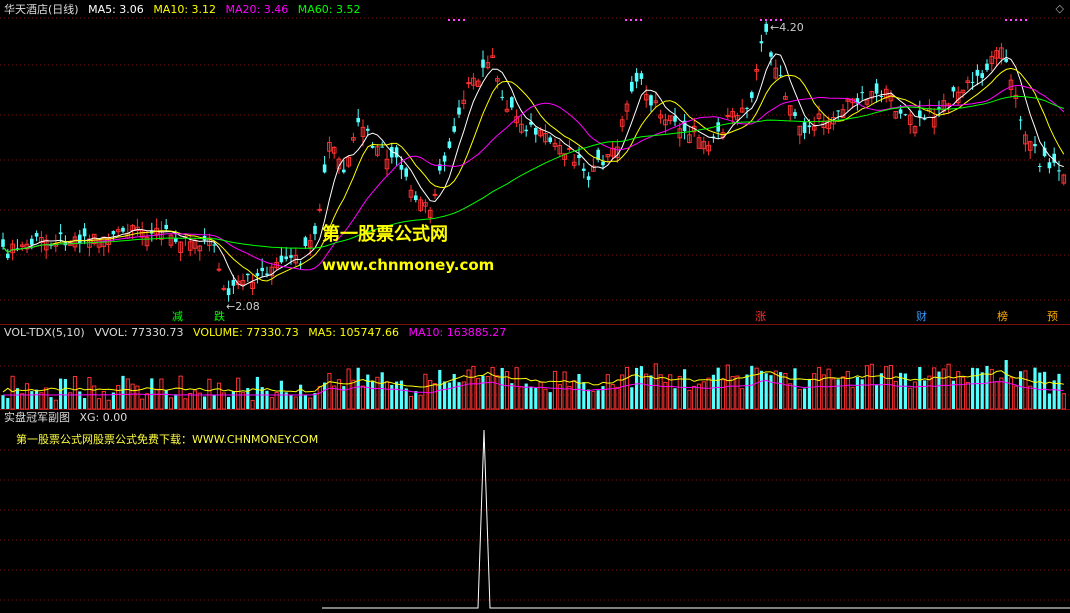 This screenshot has width=1070, height=613. I want to click on marker-die: 跌, so click(219, 316).